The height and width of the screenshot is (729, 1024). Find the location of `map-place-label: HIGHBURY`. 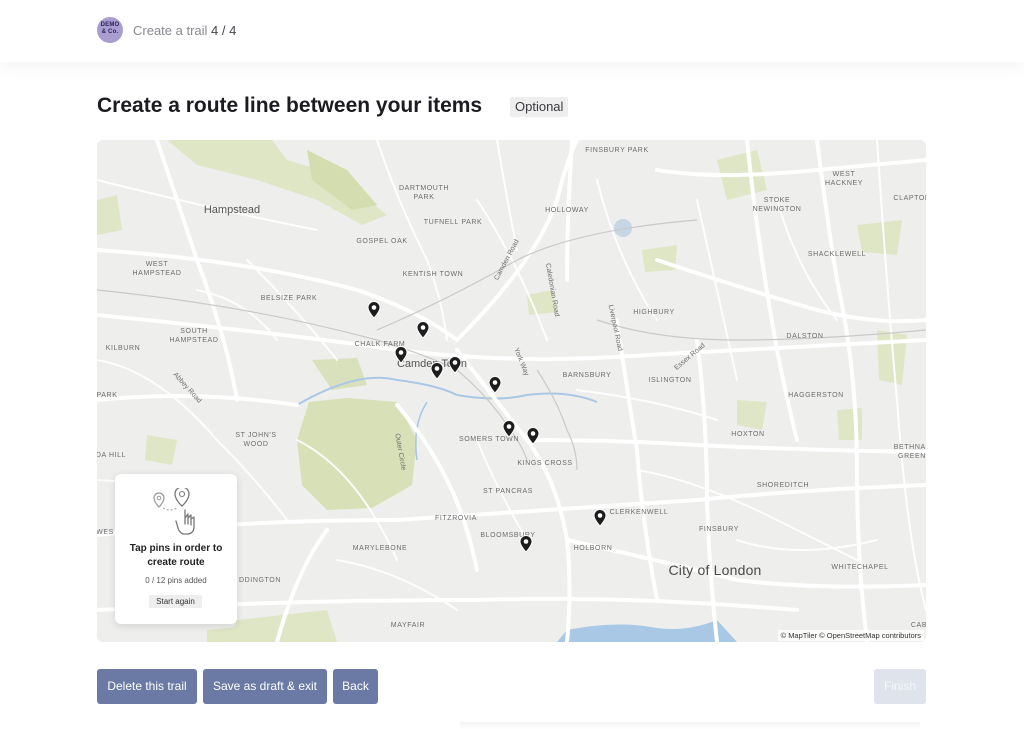

map-place-label: HIGHBURY is located at coordinates (654, 312).